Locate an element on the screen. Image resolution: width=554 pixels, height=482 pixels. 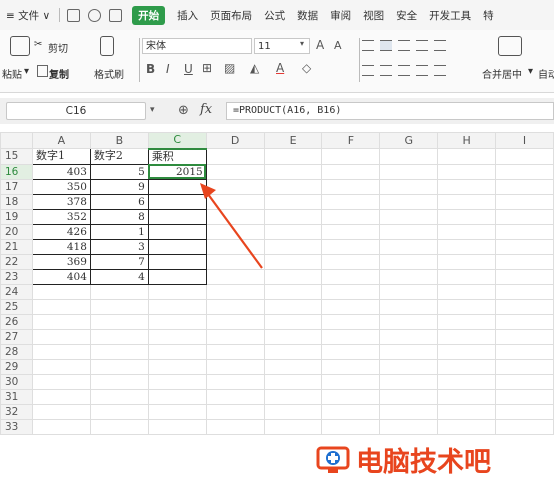
tab-view: 视图 is located at coordinates (373, 15).